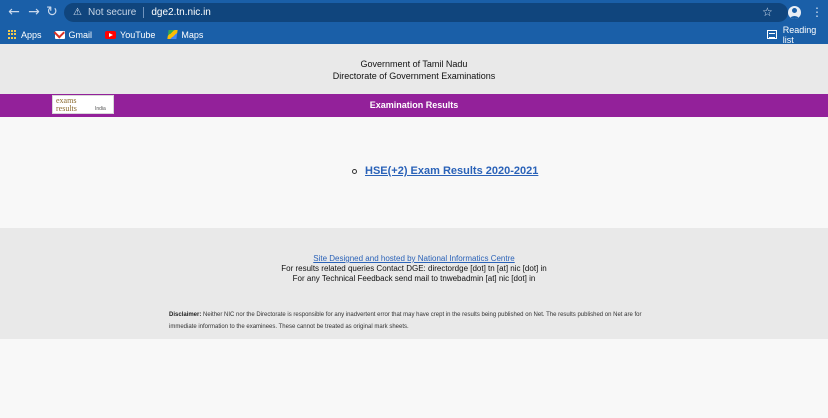  What do you see at coordinates (185, 315) in the screenshot?
I see `disclaimer-label: Disclaimer:` at bounding box center [185, 315].